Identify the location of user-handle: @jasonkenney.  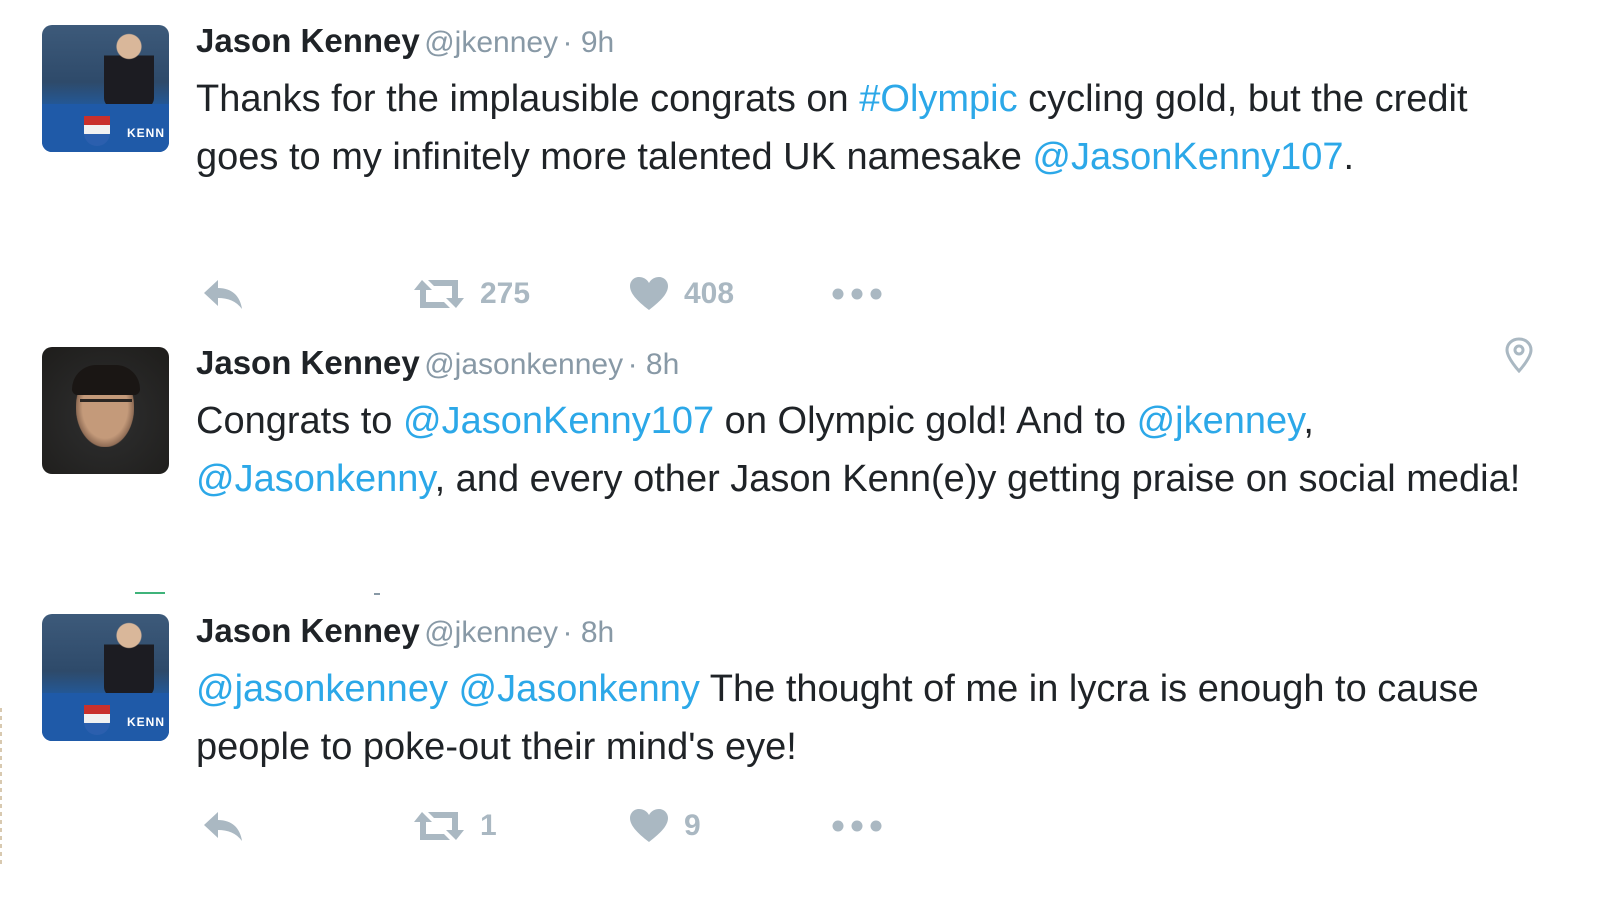
(523, 364).